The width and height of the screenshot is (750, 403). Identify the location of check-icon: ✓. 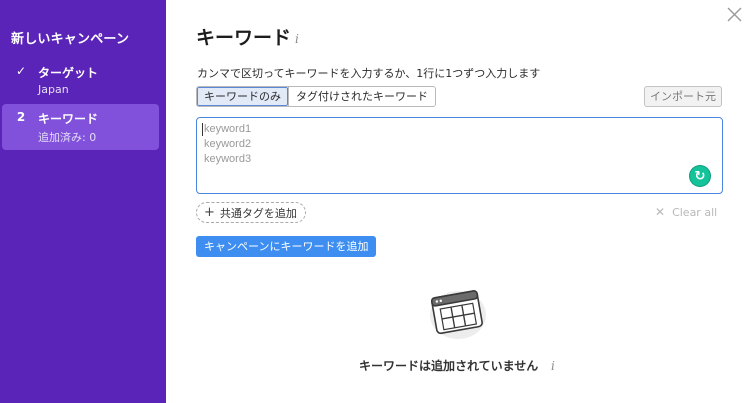
(21, 71).